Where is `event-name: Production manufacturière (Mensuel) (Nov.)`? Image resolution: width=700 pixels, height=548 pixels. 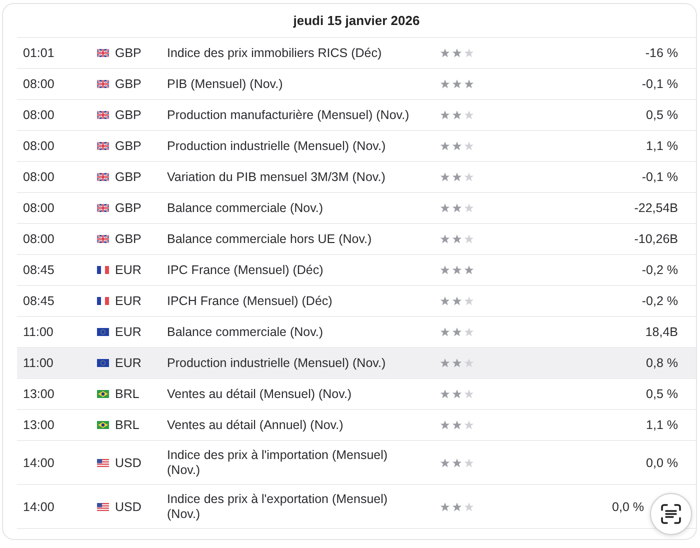
event-name: Production manufacturière (Mensuel) (Nov.) is located at coordinates (288, 115).